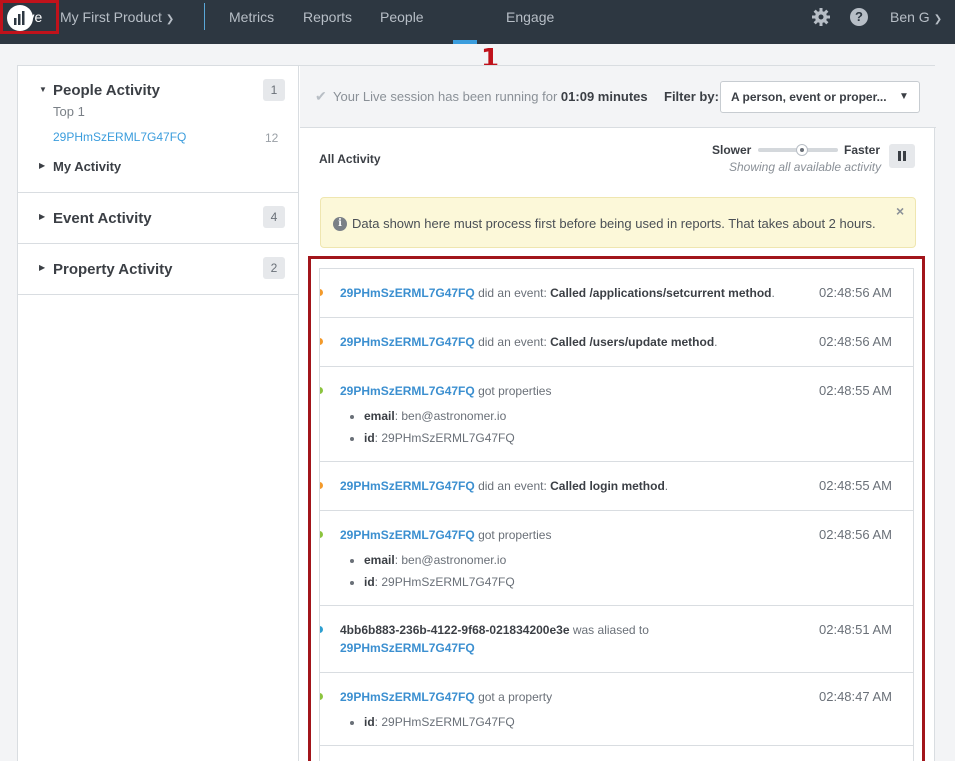  I want to click on activity-verb: got a property, so click(515, 697).